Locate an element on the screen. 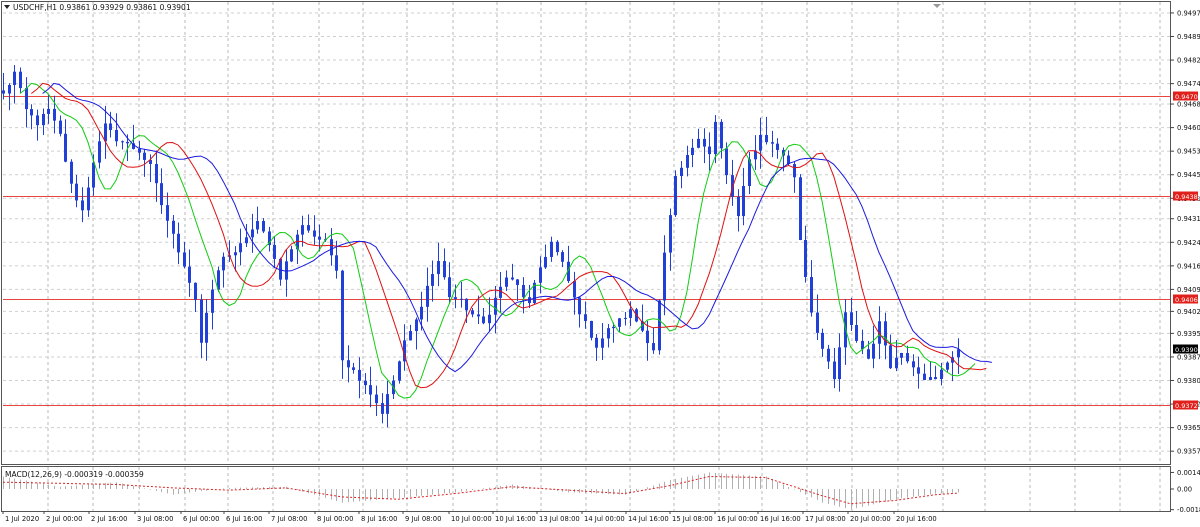  price-tick-label: 0.94455 is located at coordinates (1188, 175).